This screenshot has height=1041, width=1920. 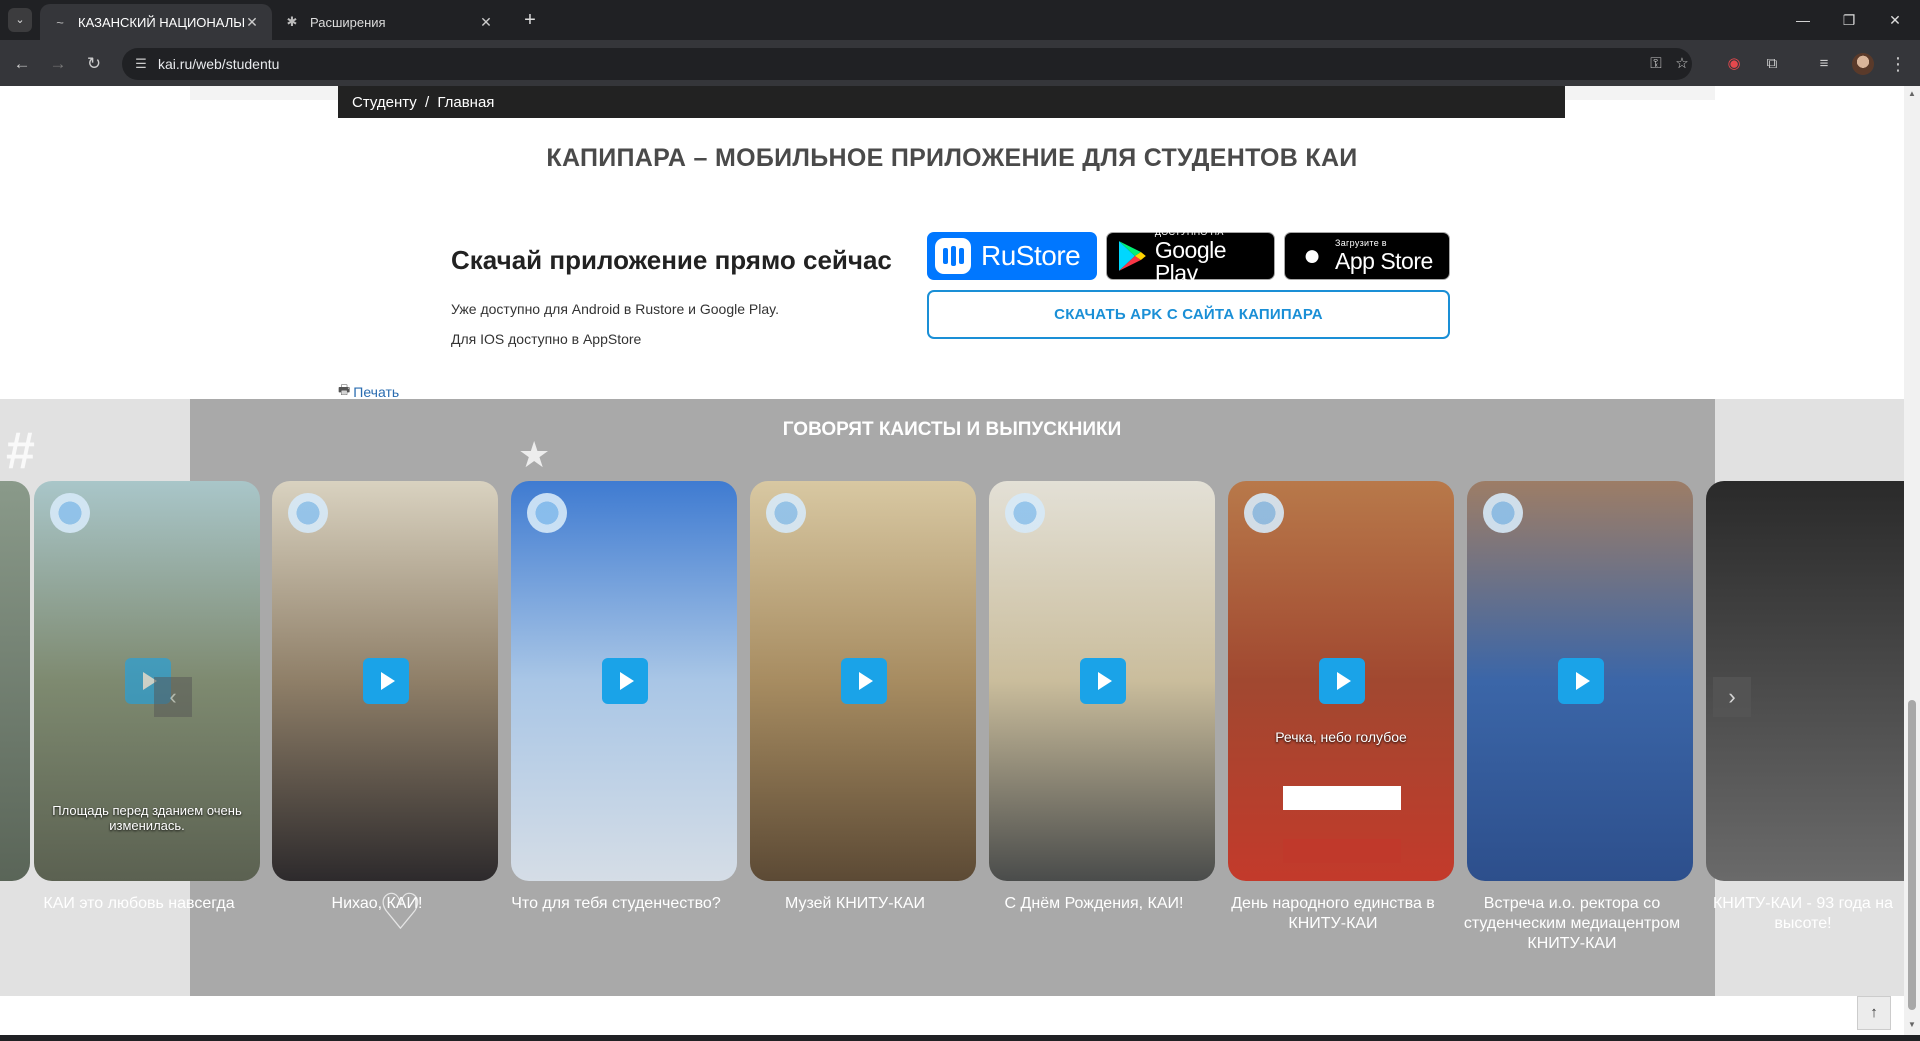 I want to click on video-caption: КНИТУ-КАИ - 93 года на высоте!, so click(x=1798, y=914).